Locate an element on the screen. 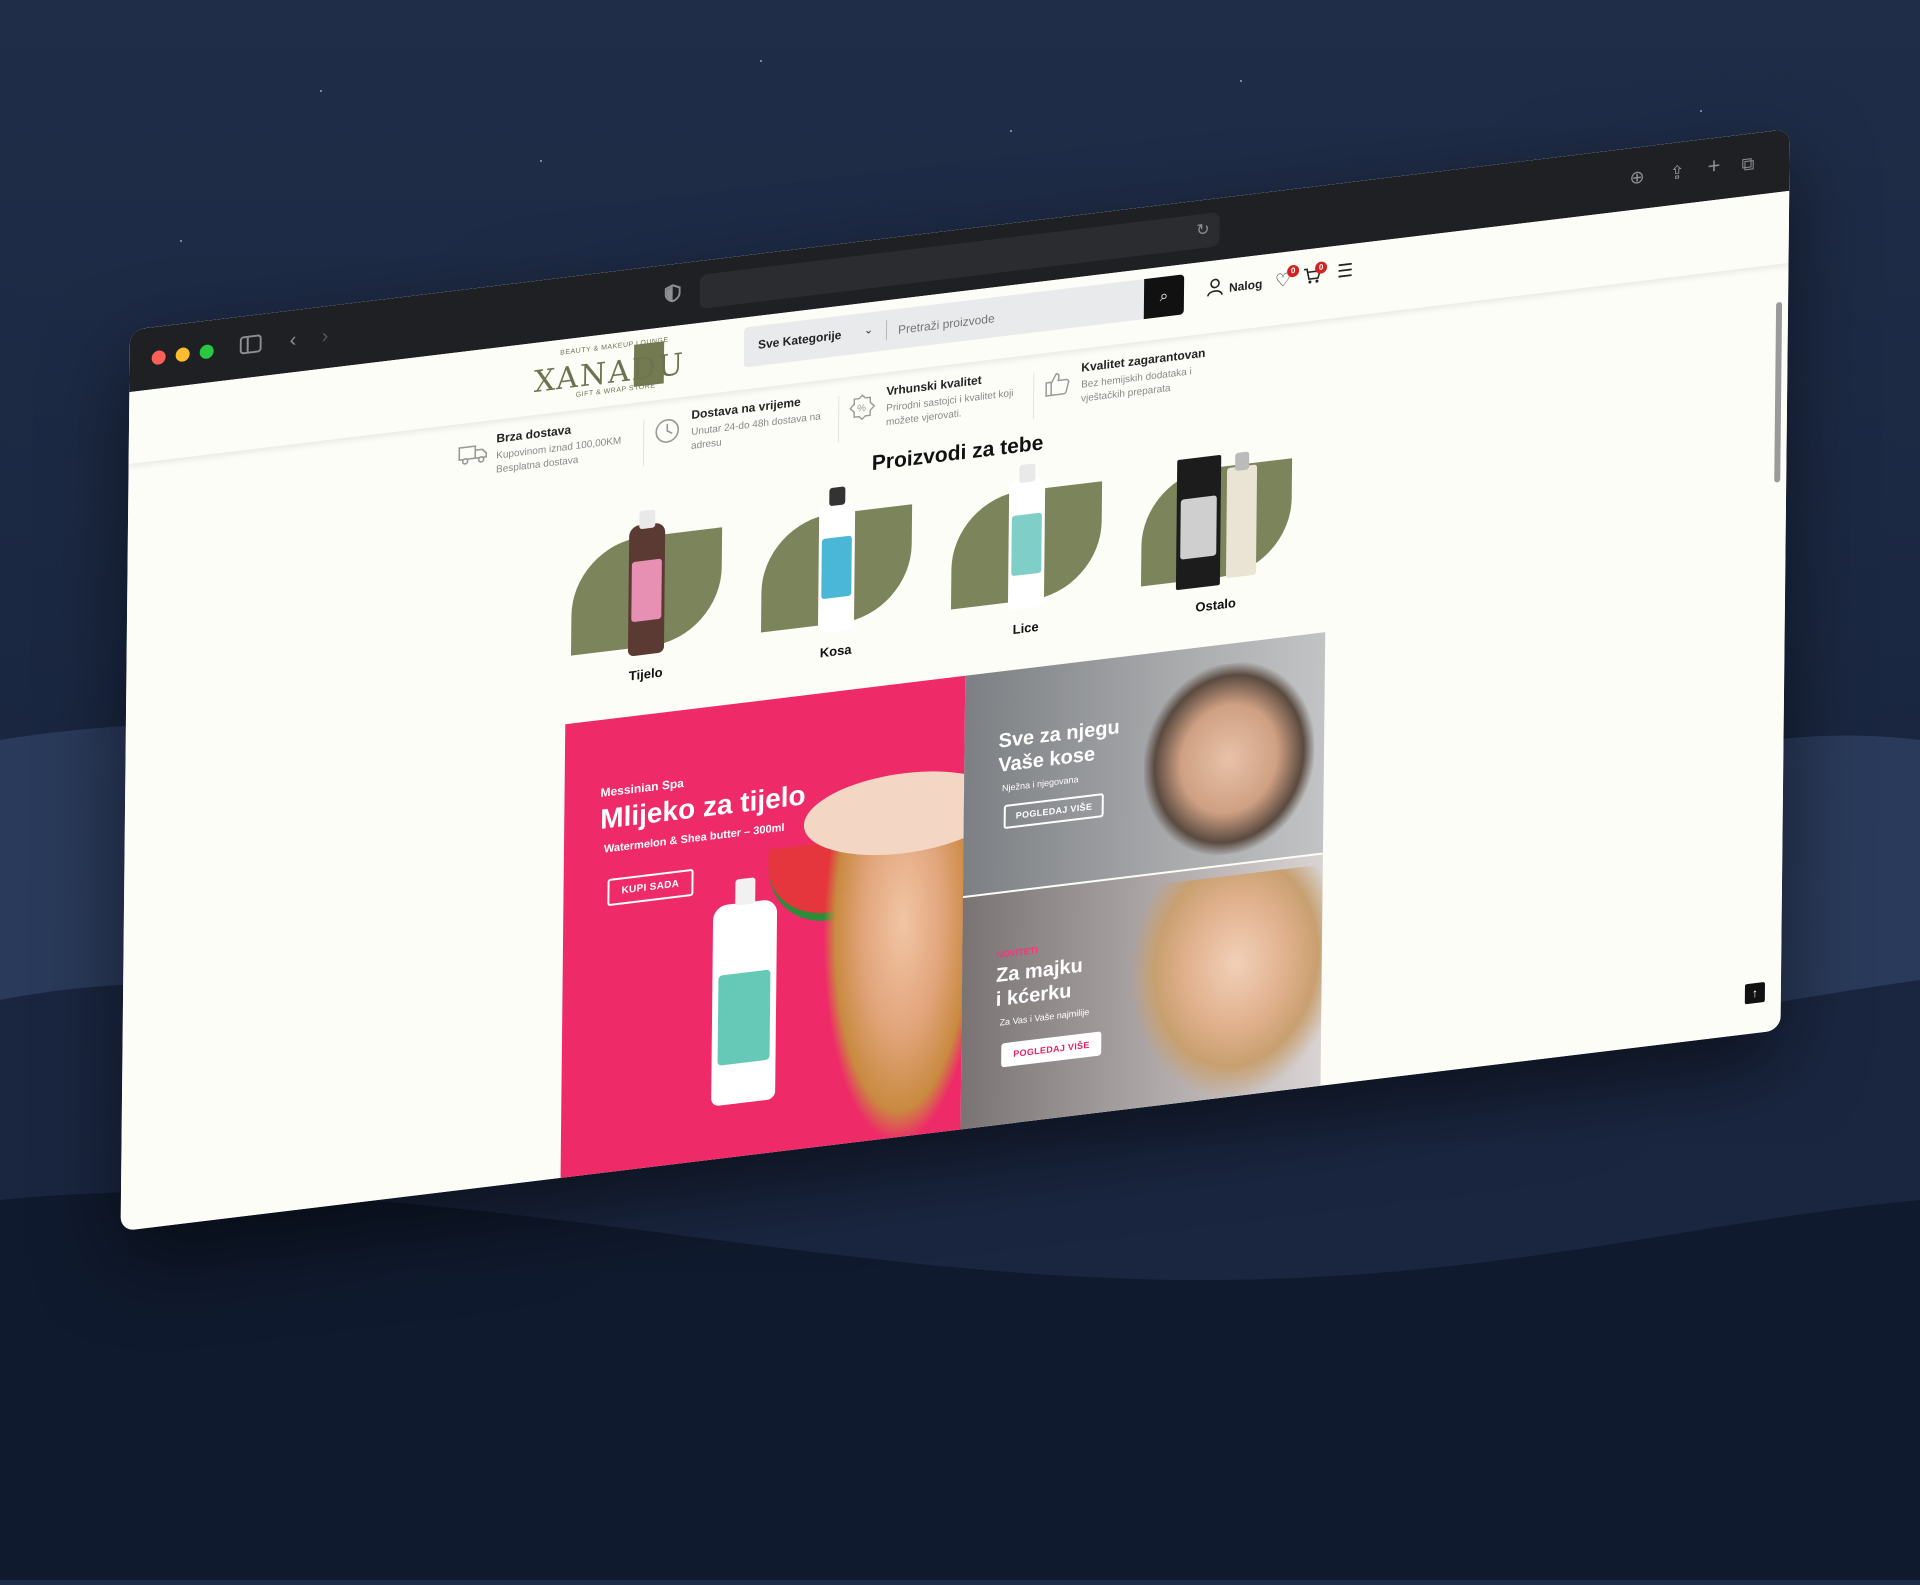 This screenshot has width=1920, height=1585. category-card-ostalo: Ostalo is located at coordinates (1216, 541).